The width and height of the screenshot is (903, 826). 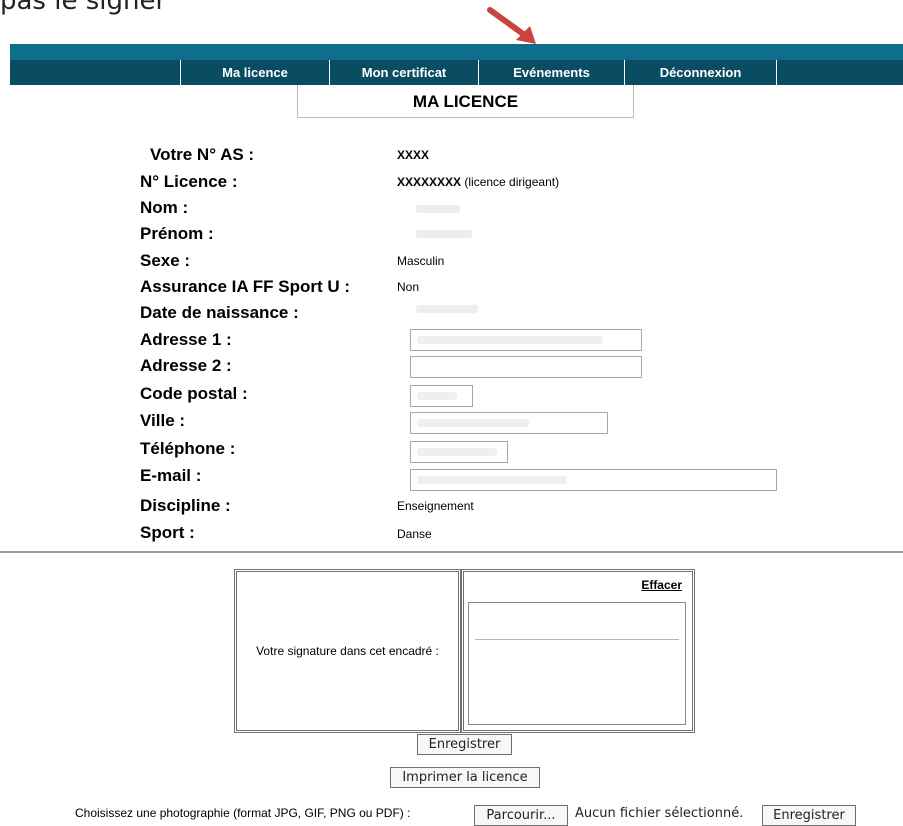 What do you see at coordinates (435, 506) in the screenshot?
I see `discipline-value: Enseignement` at bounding box center [435, 506].